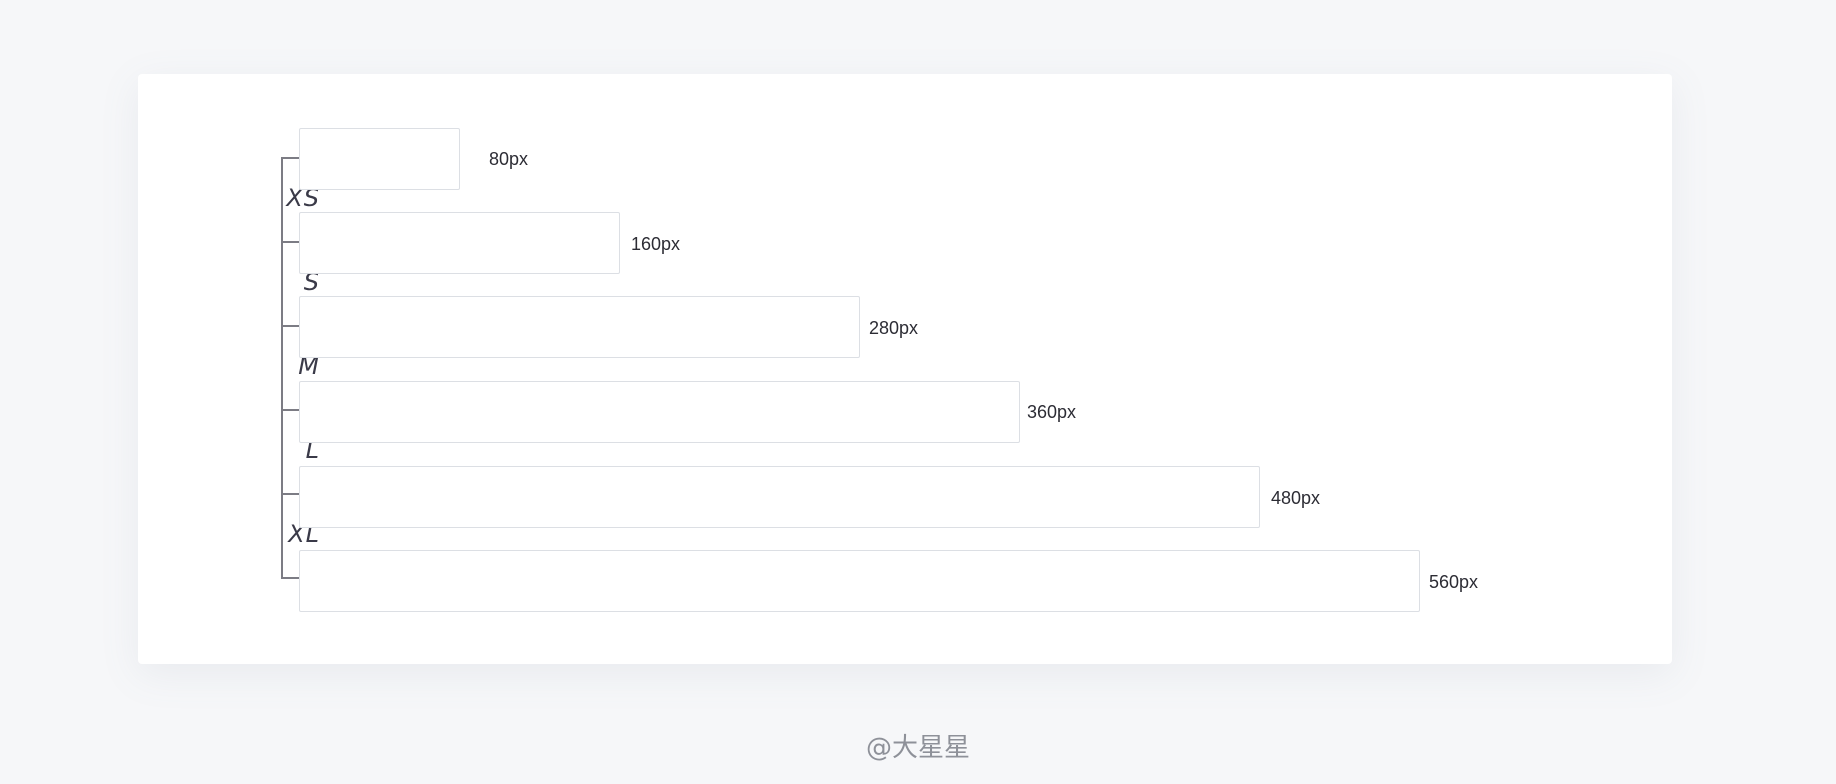 The height and width of the screenshot is (784, 1836). I want to click on width-label-280: 280px, so click(894, 328).